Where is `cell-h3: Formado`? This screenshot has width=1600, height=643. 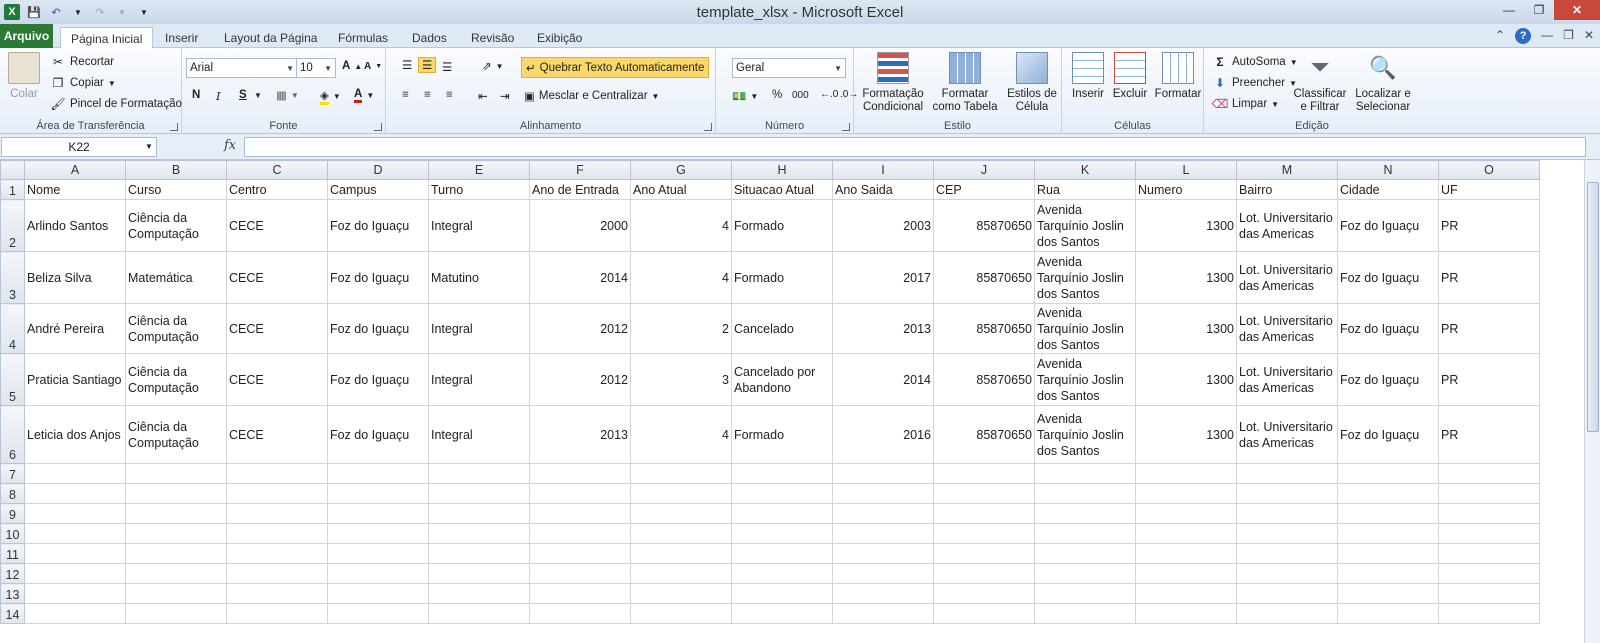 cell-h3: Formado is located at coordinates (782, 277).